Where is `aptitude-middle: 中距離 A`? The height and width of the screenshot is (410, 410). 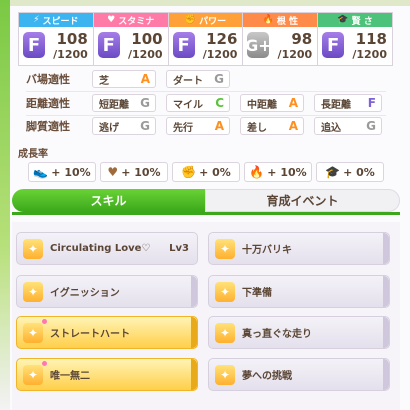
aptitude-middle: 中距離 A is located at coordinates (272, 103).